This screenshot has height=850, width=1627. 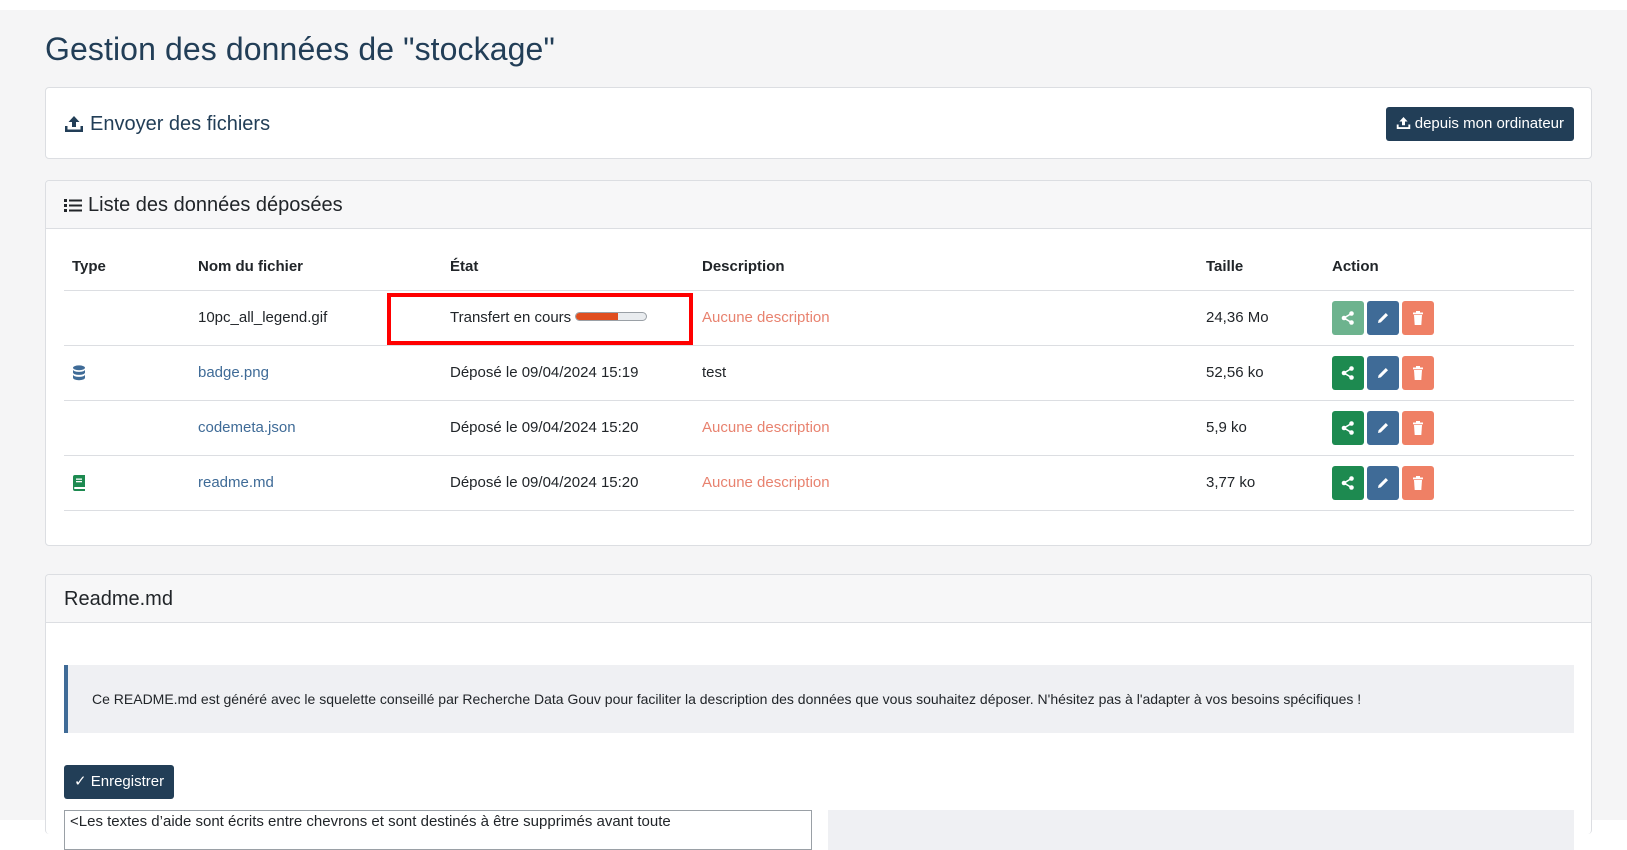 I want to click on file-description: test, so click(x=946, y=373).